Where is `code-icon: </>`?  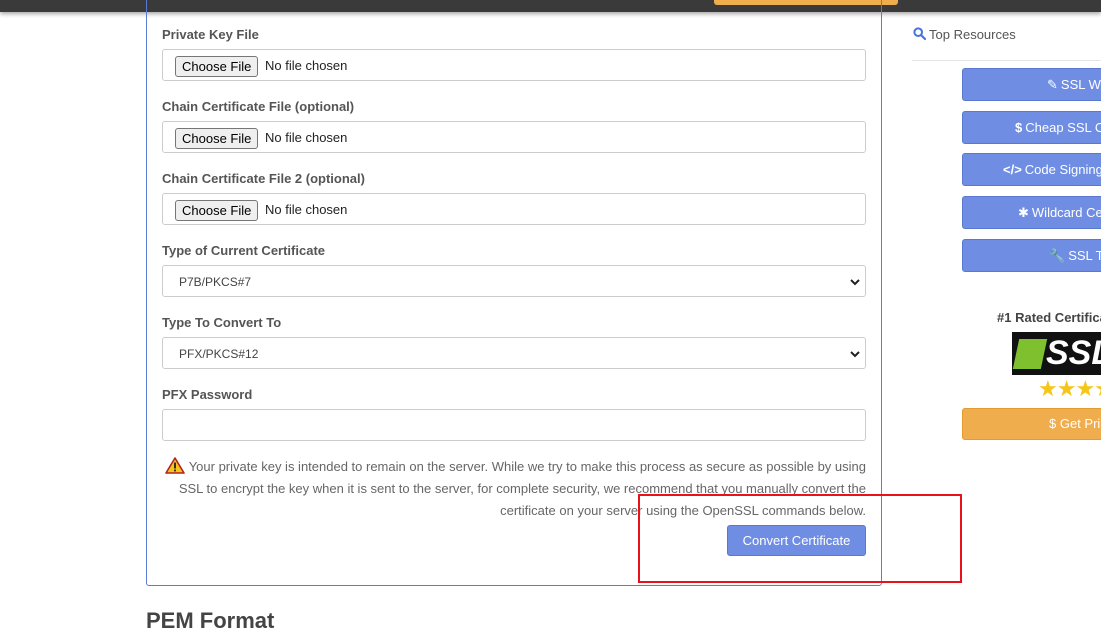 code-icon: </> is located at coordinates (1012, 169).